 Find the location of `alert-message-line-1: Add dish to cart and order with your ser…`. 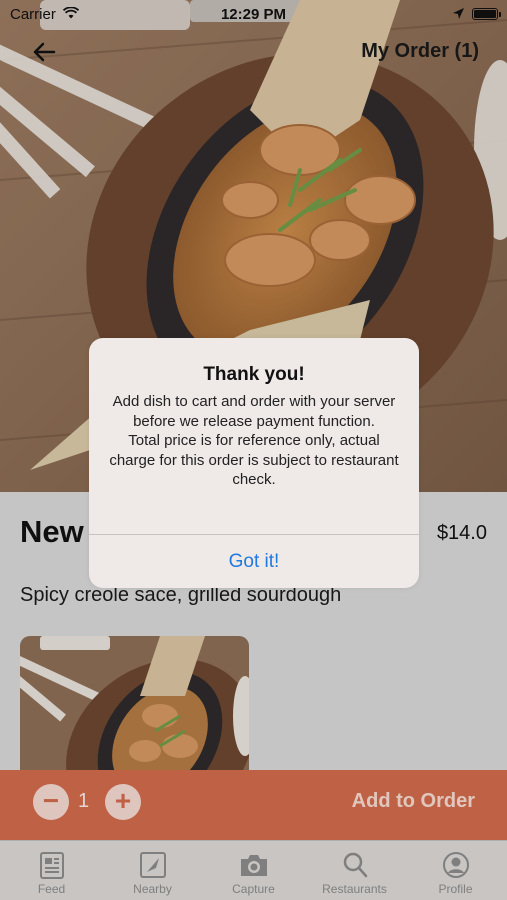

alert-message-line-1: Add dish to cart and order with your ser… is located at coordinates (254, 411).